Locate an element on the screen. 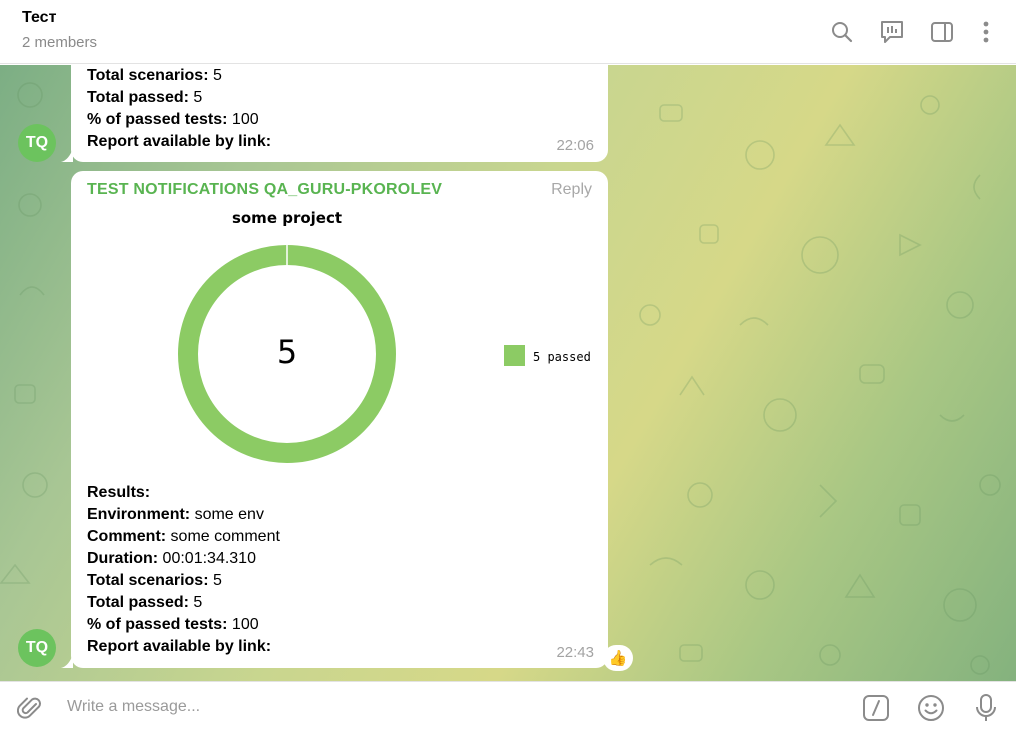  legend-swatch is located at coordinates (514, 355).